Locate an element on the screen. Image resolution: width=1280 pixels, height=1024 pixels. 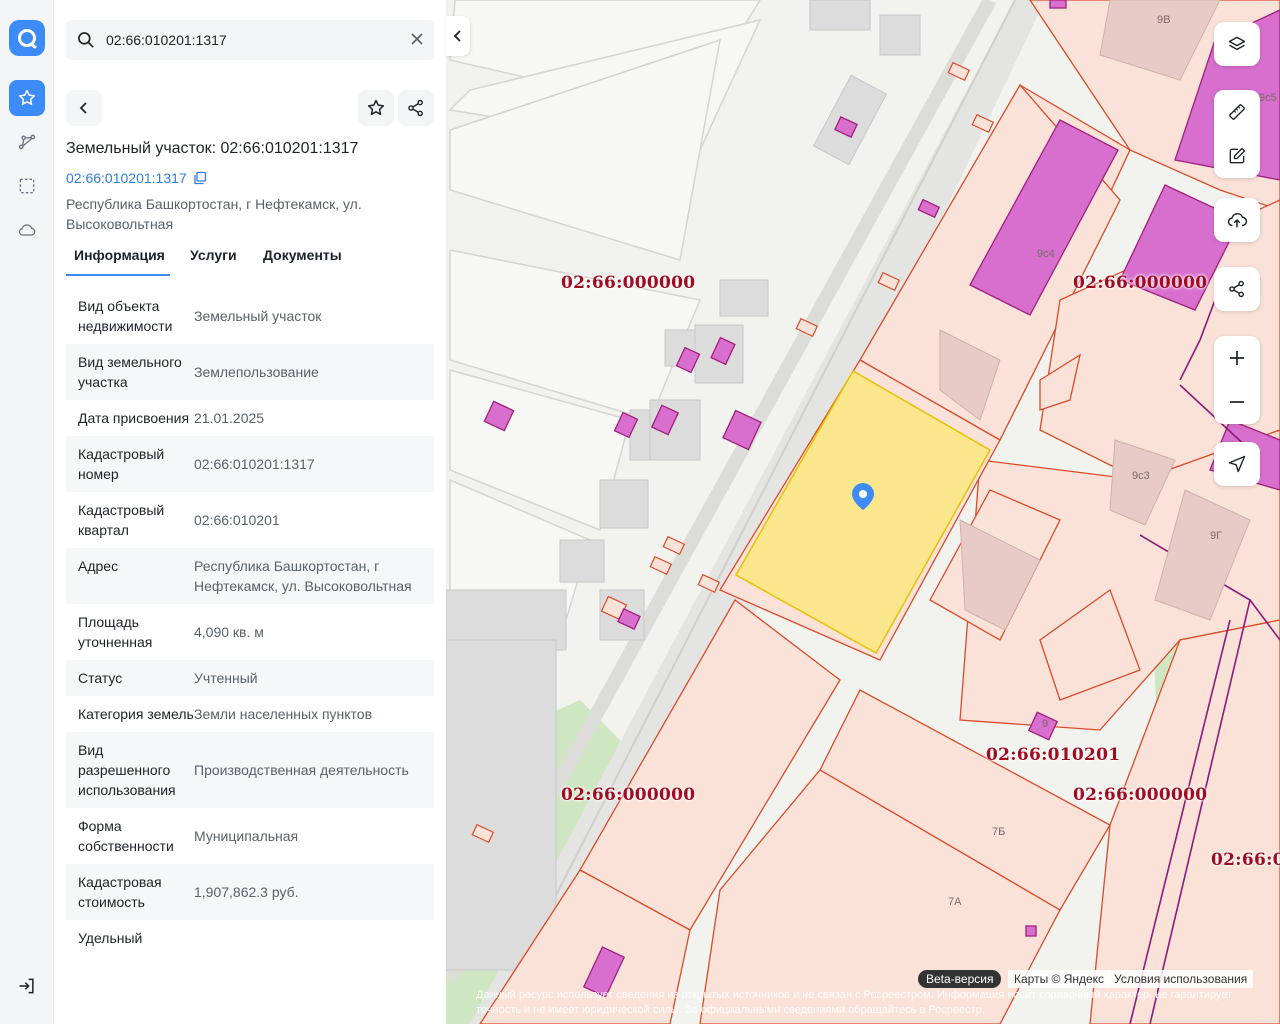
building-number: 9с5 is located at coordinates (1268, 98).